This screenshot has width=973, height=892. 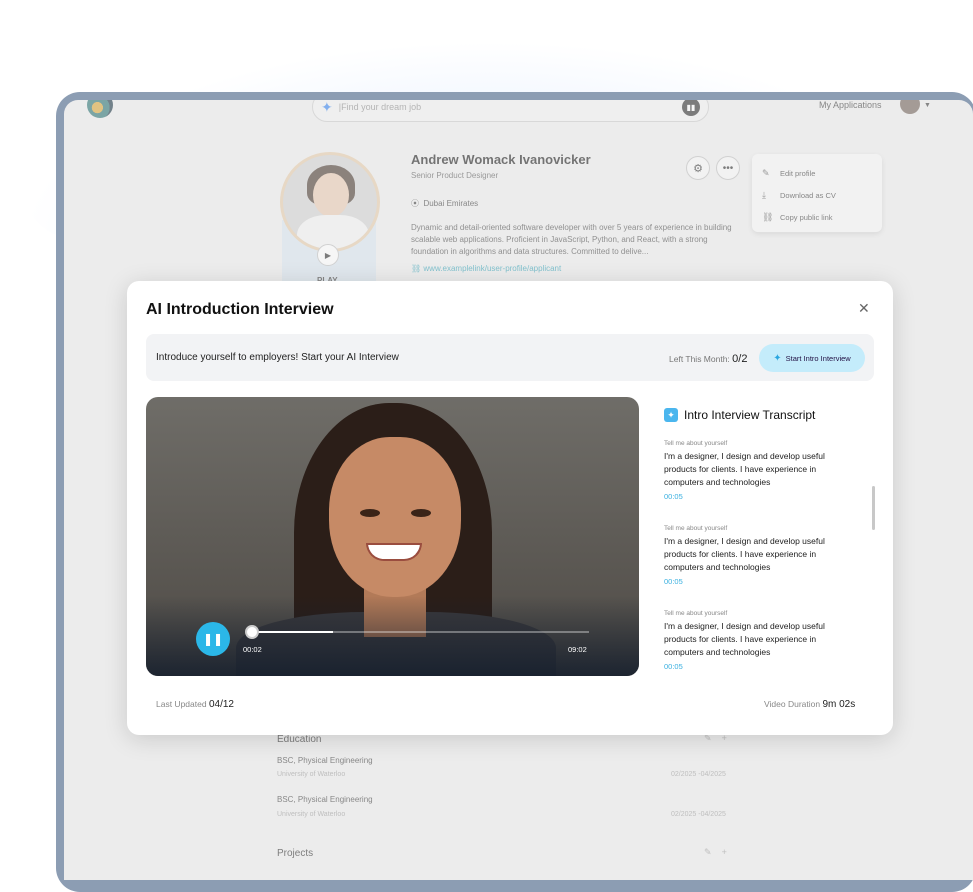 What do you see at coordinates (221, 704) in the screenshot?
I see `last-updated-value: 04/12` at bounding box center [221, 704].